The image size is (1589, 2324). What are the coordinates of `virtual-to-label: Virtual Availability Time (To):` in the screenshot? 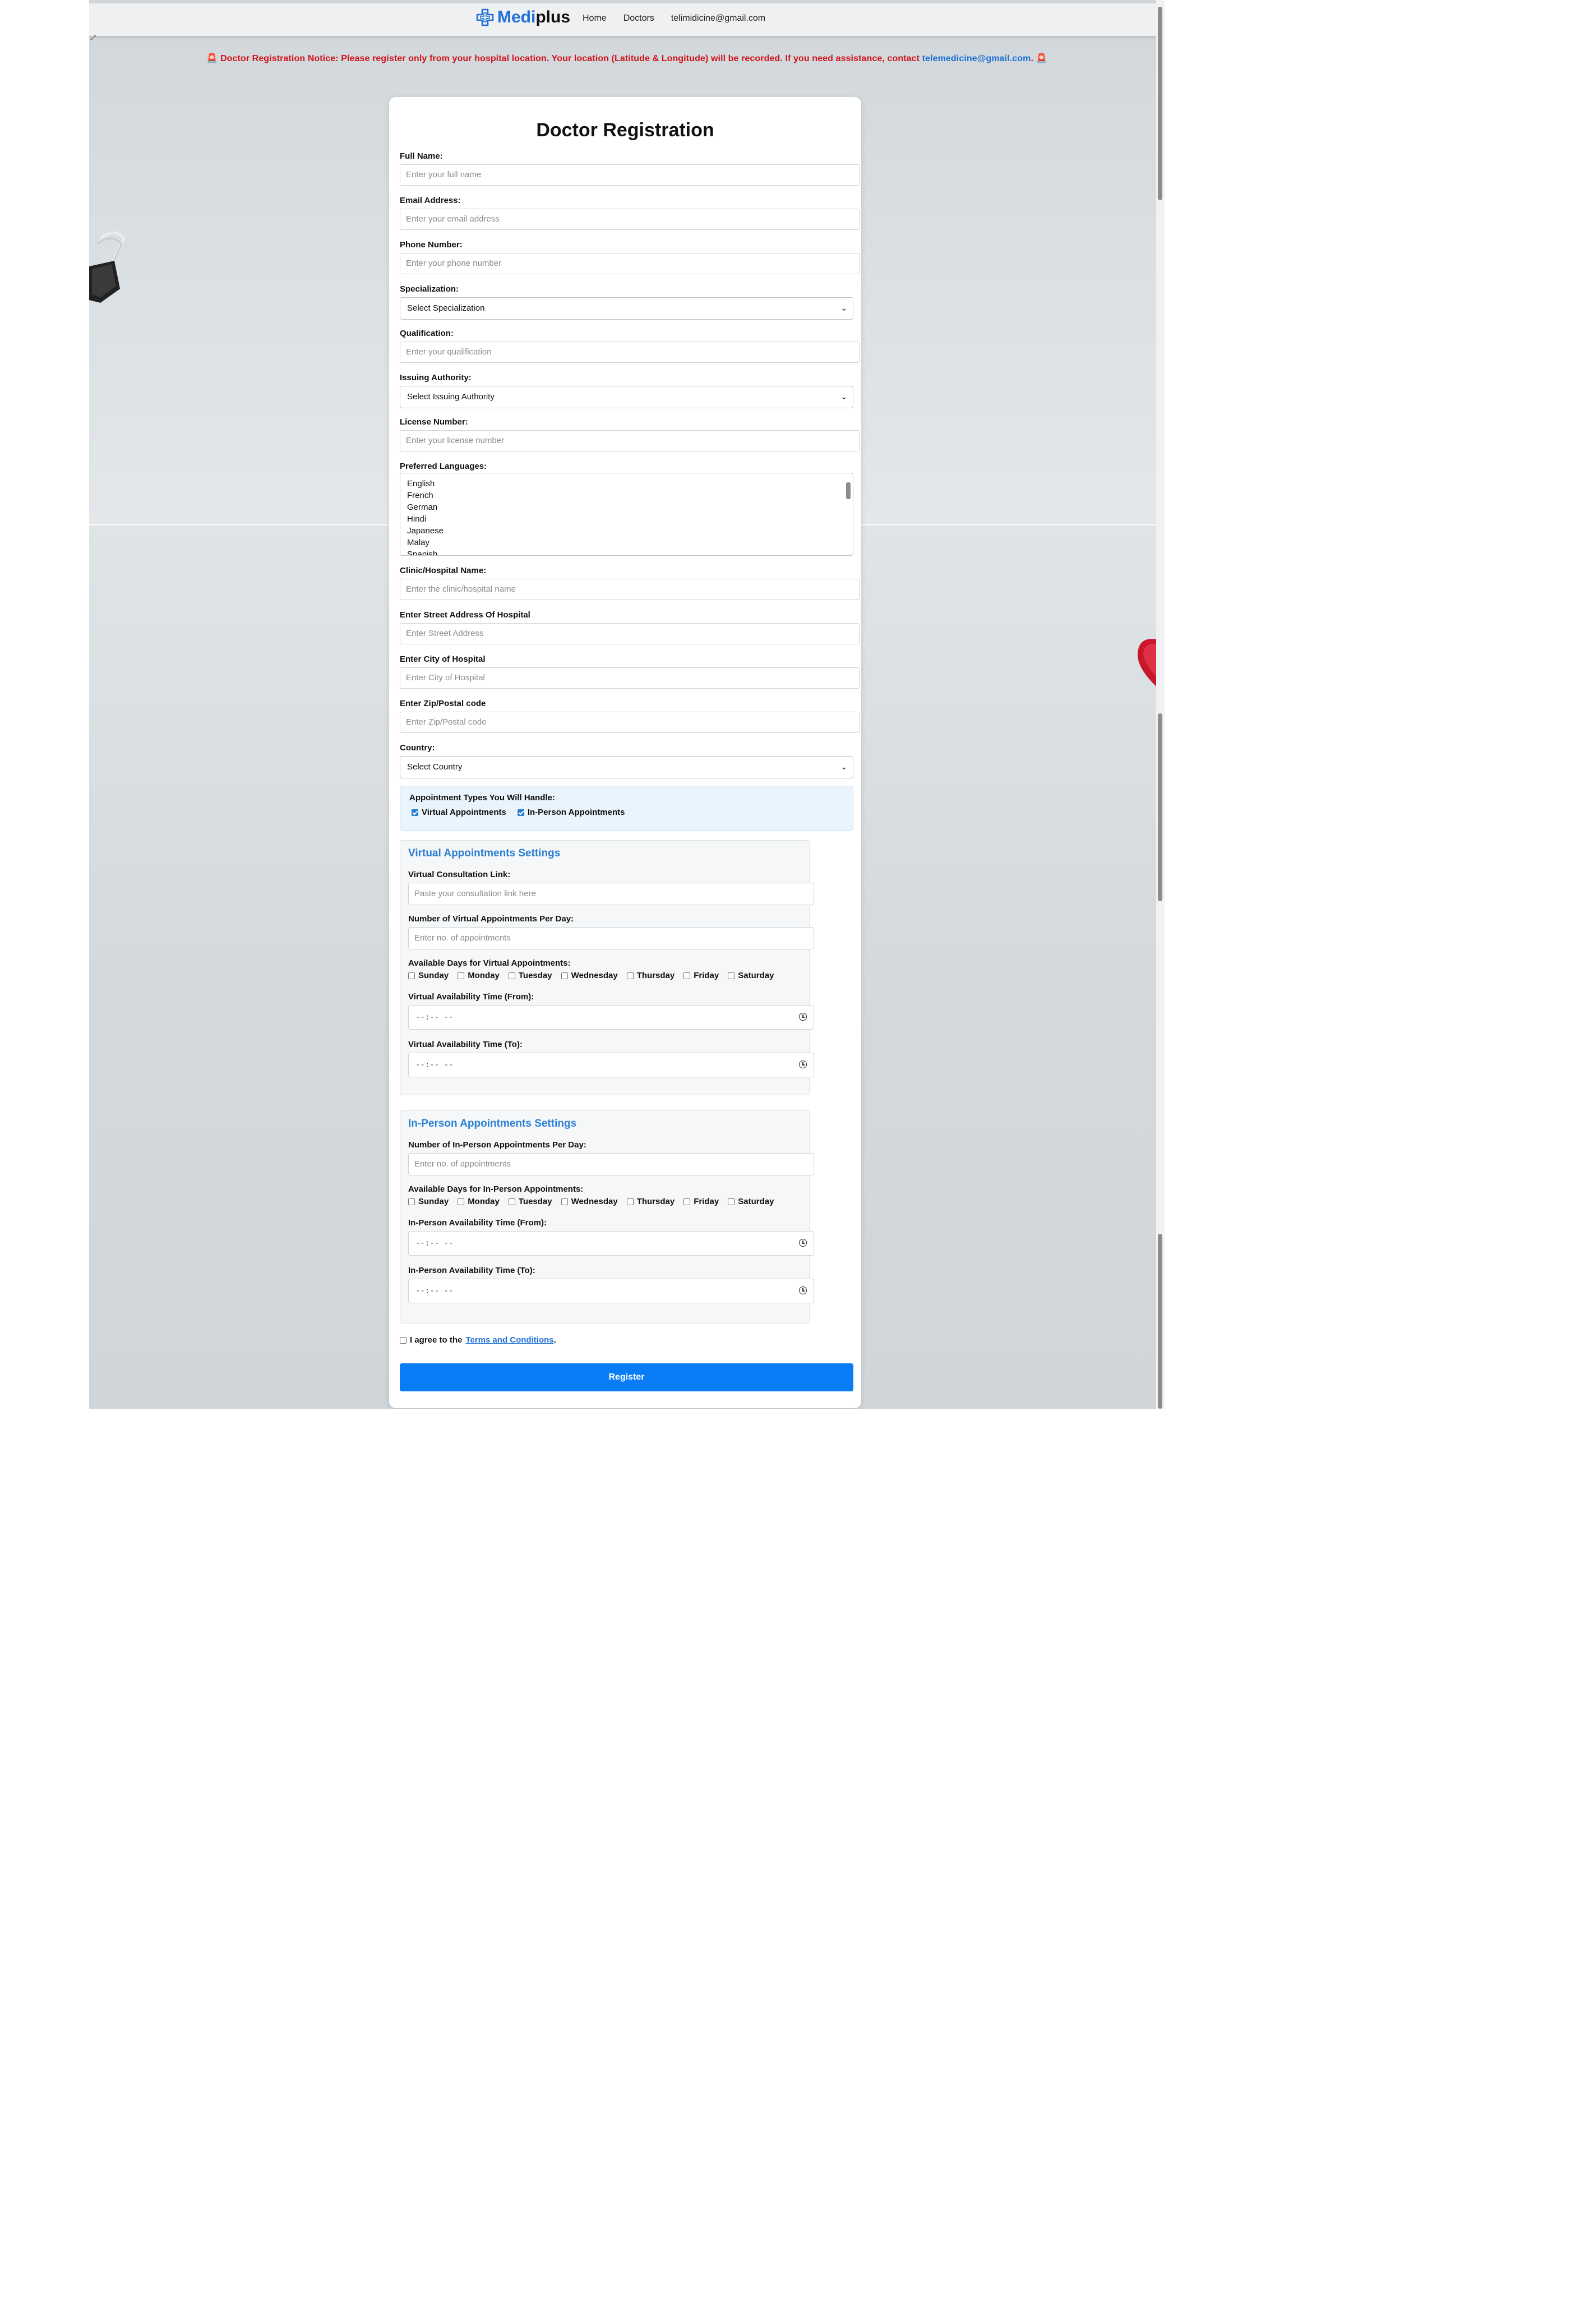 It's located at (465, 1044).